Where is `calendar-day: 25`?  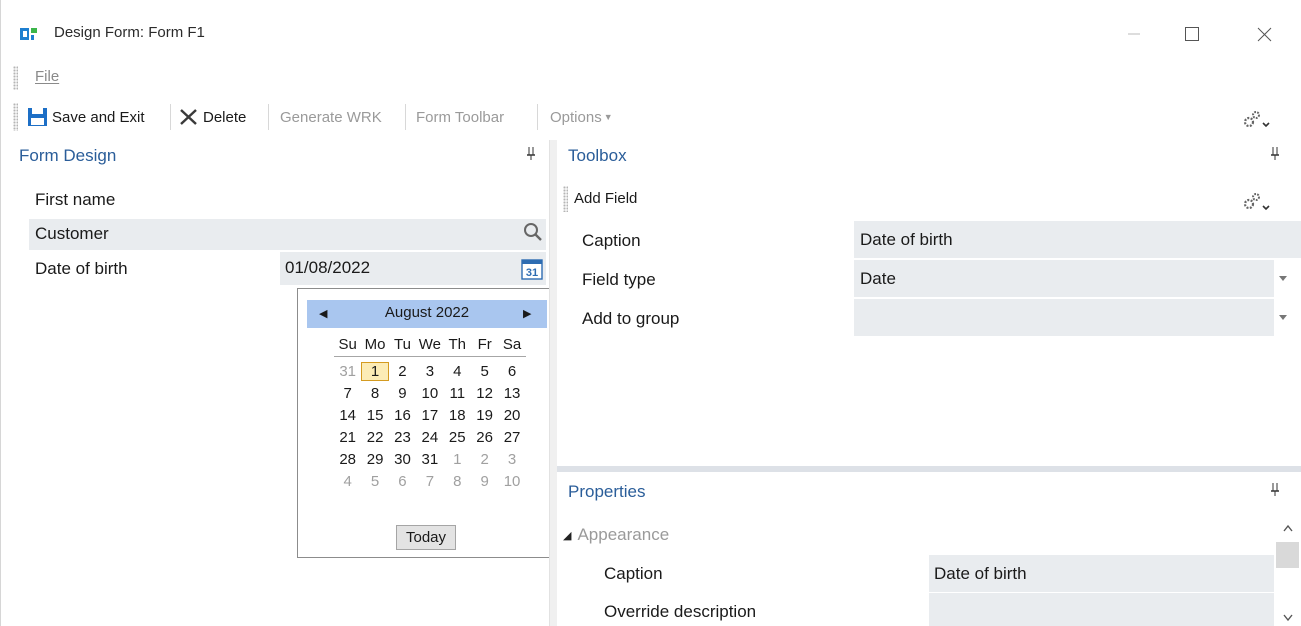 calendar-day: 25 is located at coordinates (457, 437).